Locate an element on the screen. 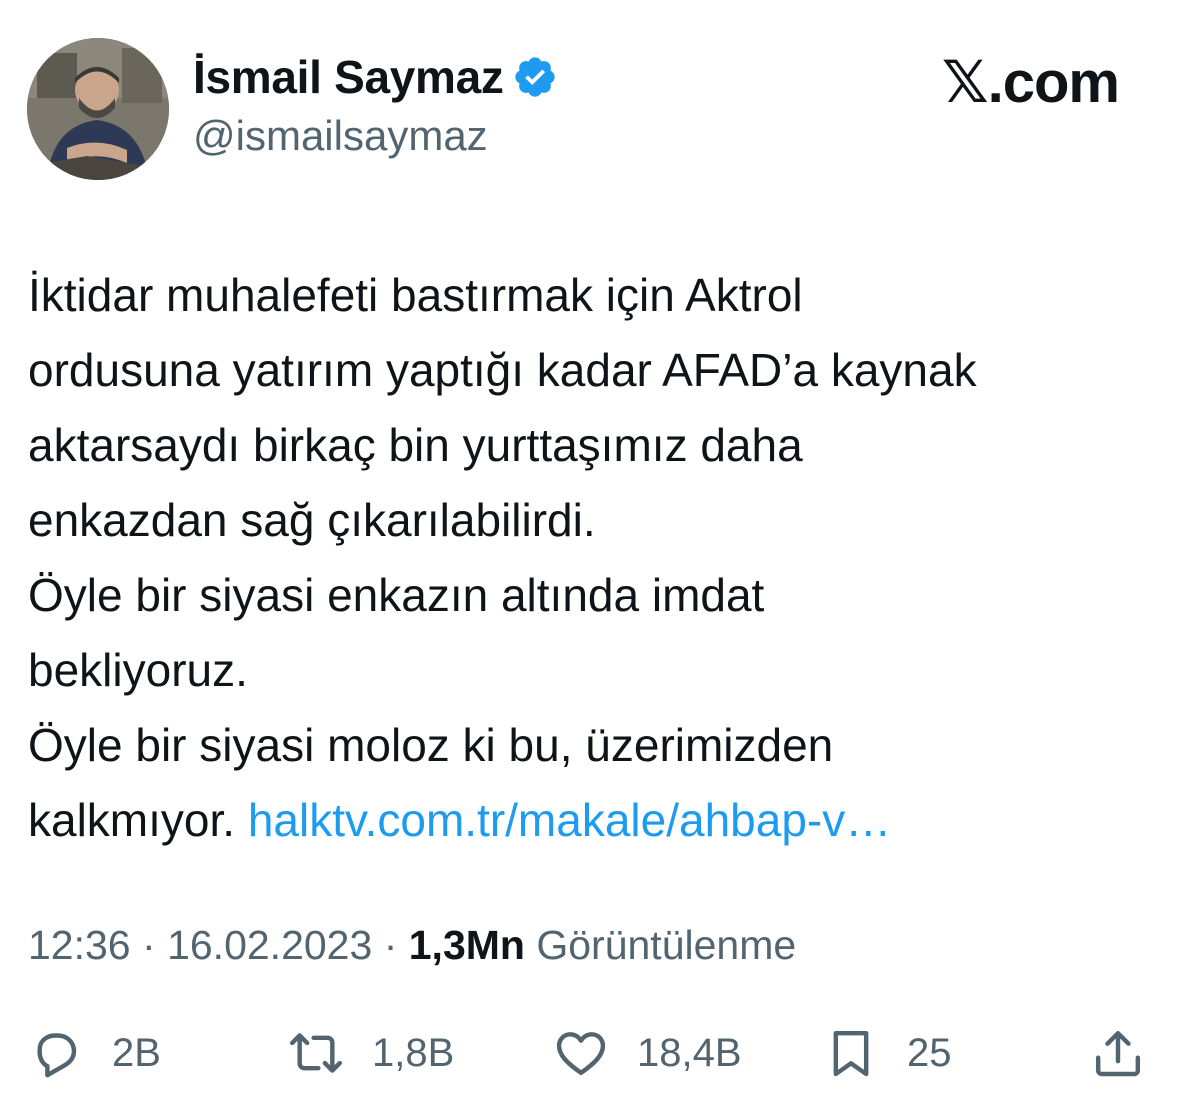 The height and width of the screenshot is (1113, 1179). reply-count: 2B is located at coordinates (136, 1052).